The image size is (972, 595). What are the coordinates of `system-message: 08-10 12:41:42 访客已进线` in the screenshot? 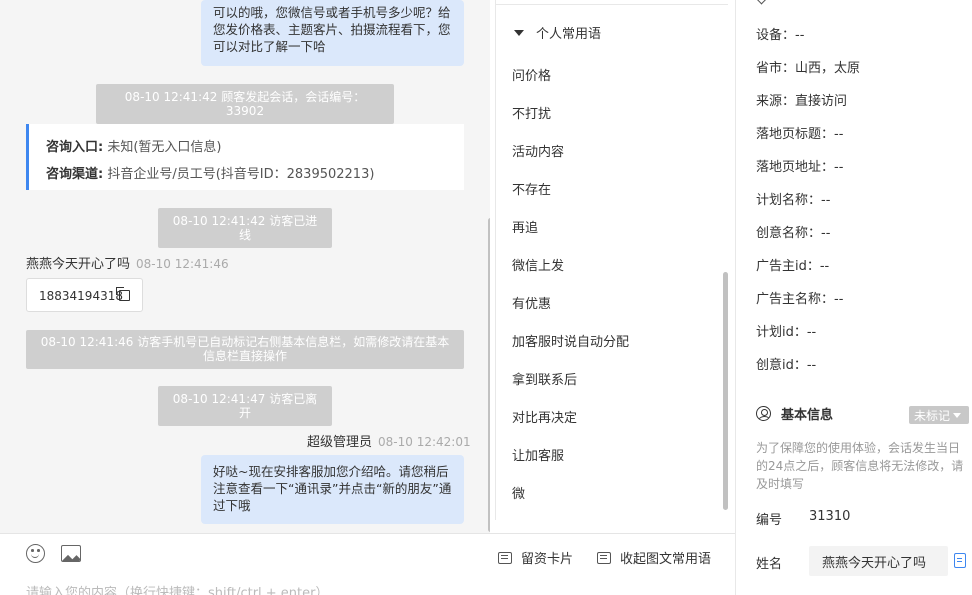 It's located at (245, 228).